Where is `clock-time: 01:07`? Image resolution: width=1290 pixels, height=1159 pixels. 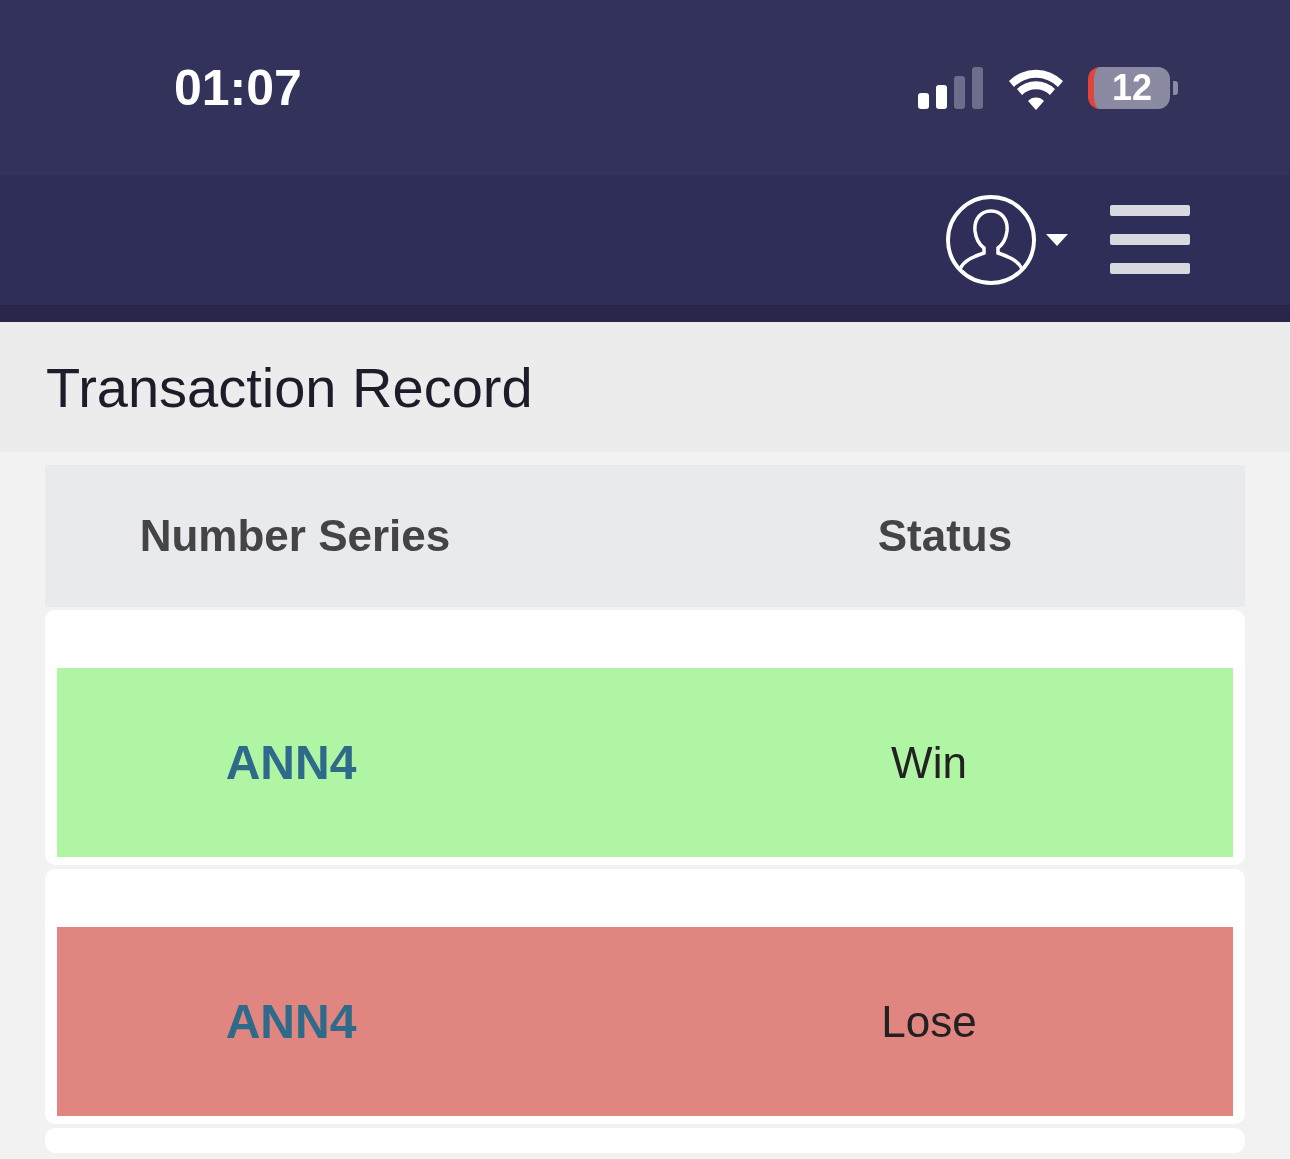
clock-time: 01:07 is located at coordinates (238, 87).